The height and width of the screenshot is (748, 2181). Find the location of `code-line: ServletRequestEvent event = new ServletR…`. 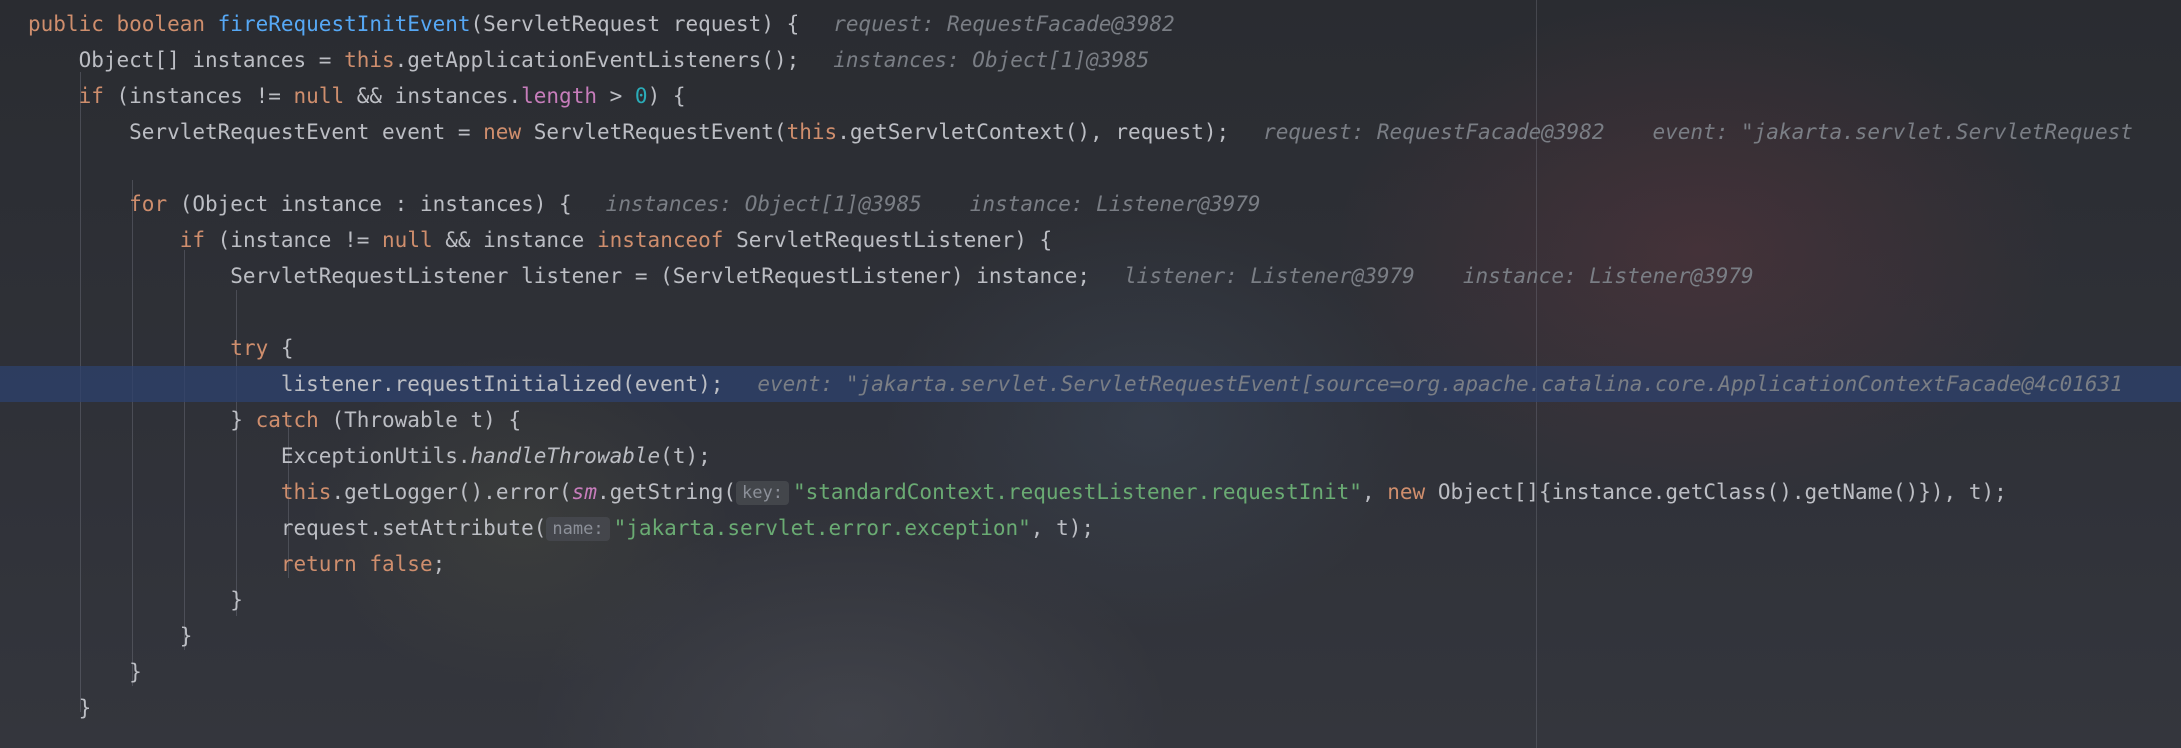

code-line: ServletRequestEvent event = new ServletR… is located at coordinates (1104, 132).